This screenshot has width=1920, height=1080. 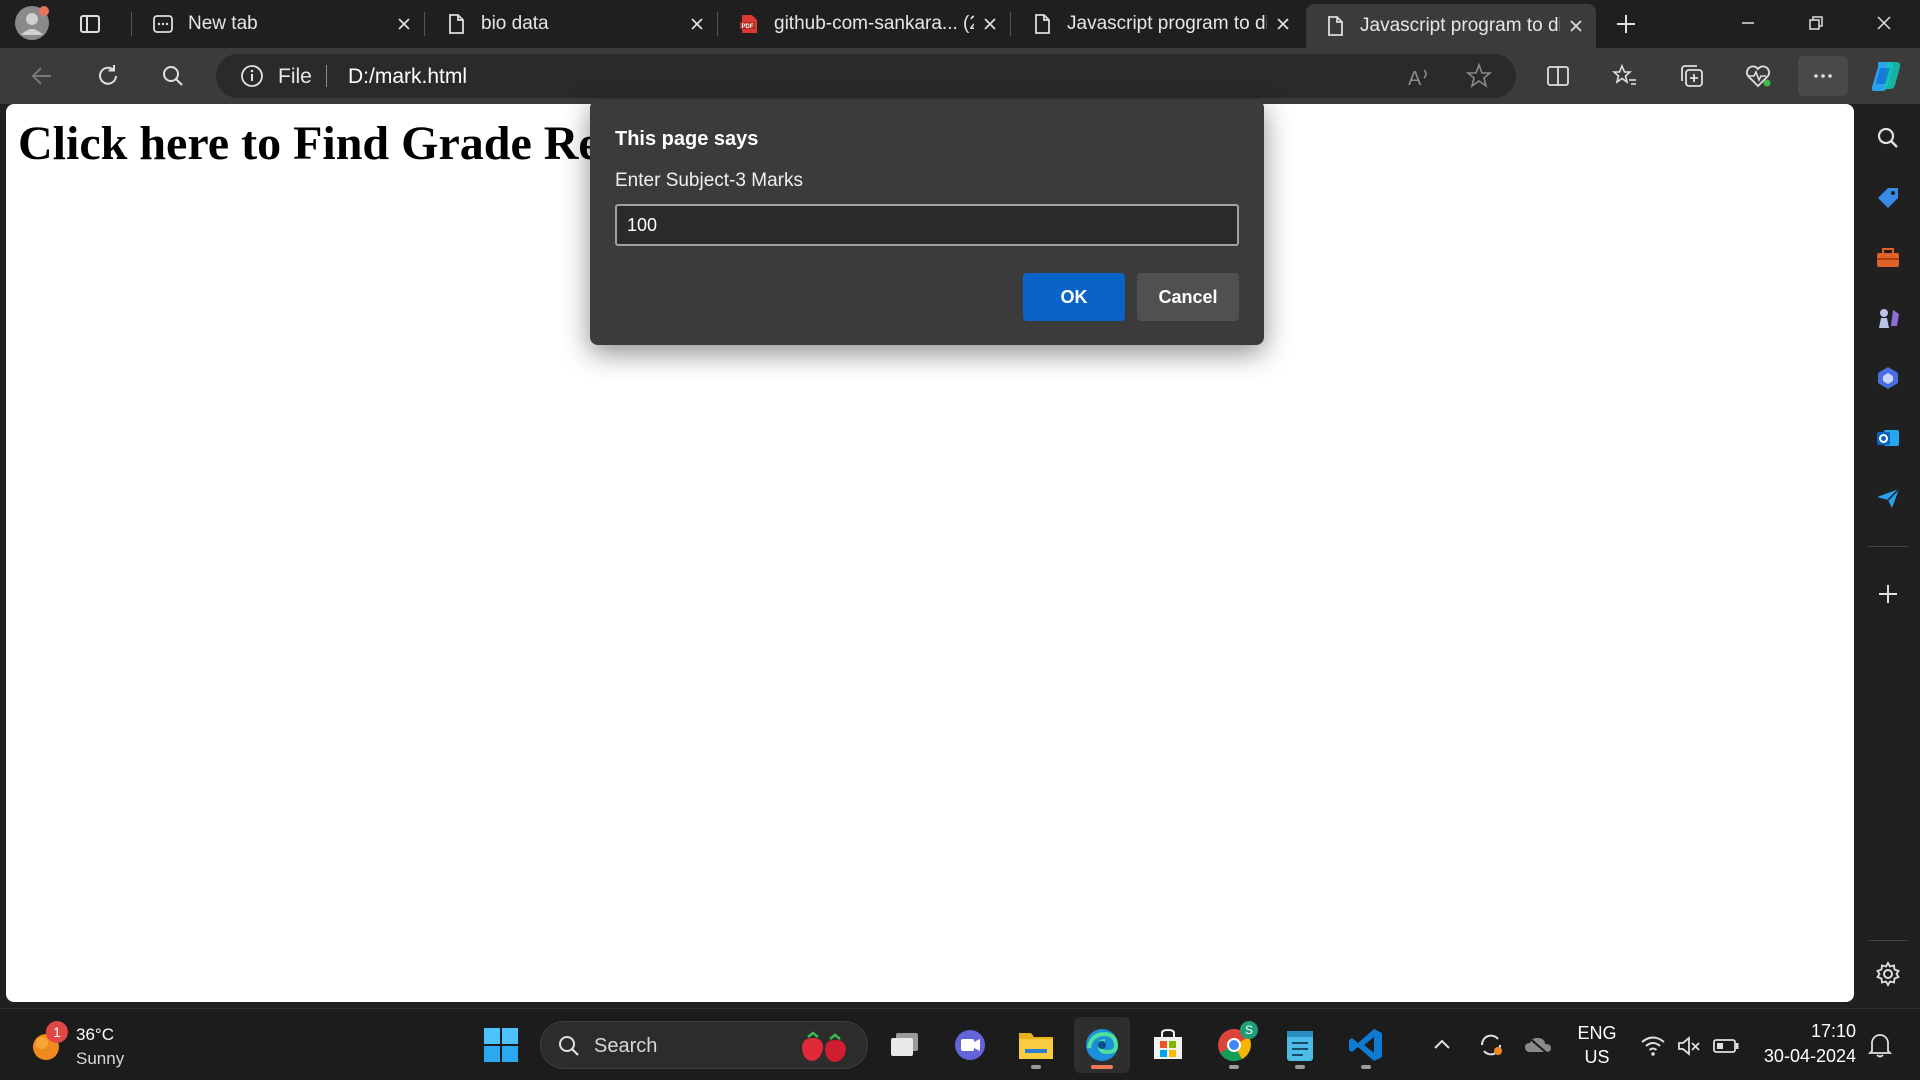 What do you see at coordinates (1479, 76) in the screenshot?
I see `favorite-star-icon` at bounding box center [1479, 76].